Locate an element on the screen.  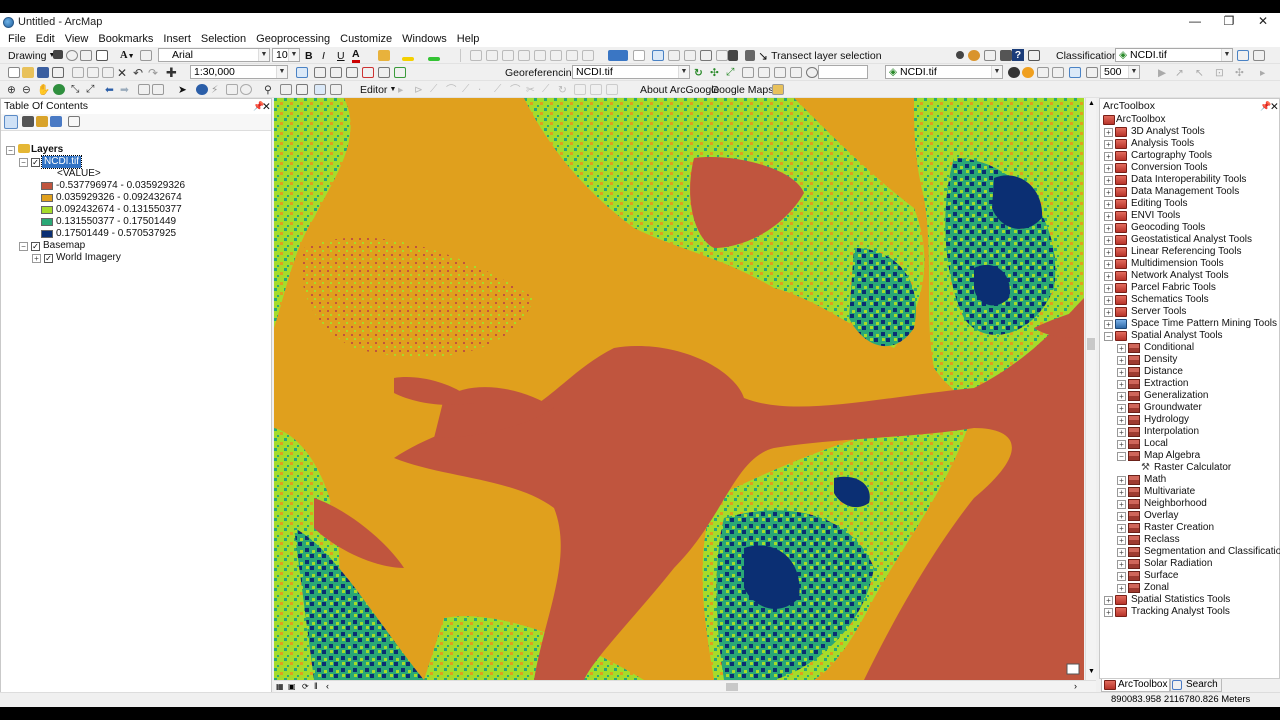
italic-button: I is located at coordinates (323, 55).